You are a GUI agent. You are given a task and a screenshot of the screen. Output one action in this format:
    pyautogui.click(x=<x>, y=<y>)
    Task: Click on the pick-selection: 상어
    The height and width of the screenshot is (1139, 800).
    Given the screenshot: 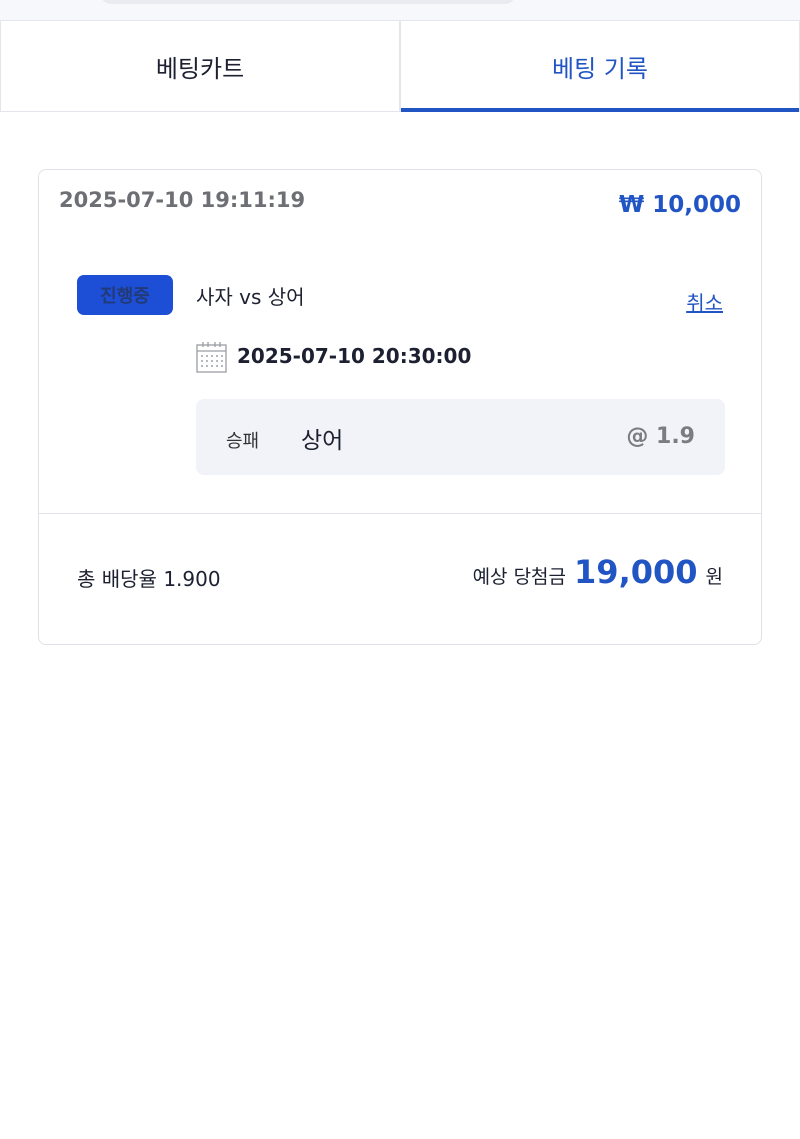 What is the action you would take?
    pyautogui.click(x=322, y=441)
    